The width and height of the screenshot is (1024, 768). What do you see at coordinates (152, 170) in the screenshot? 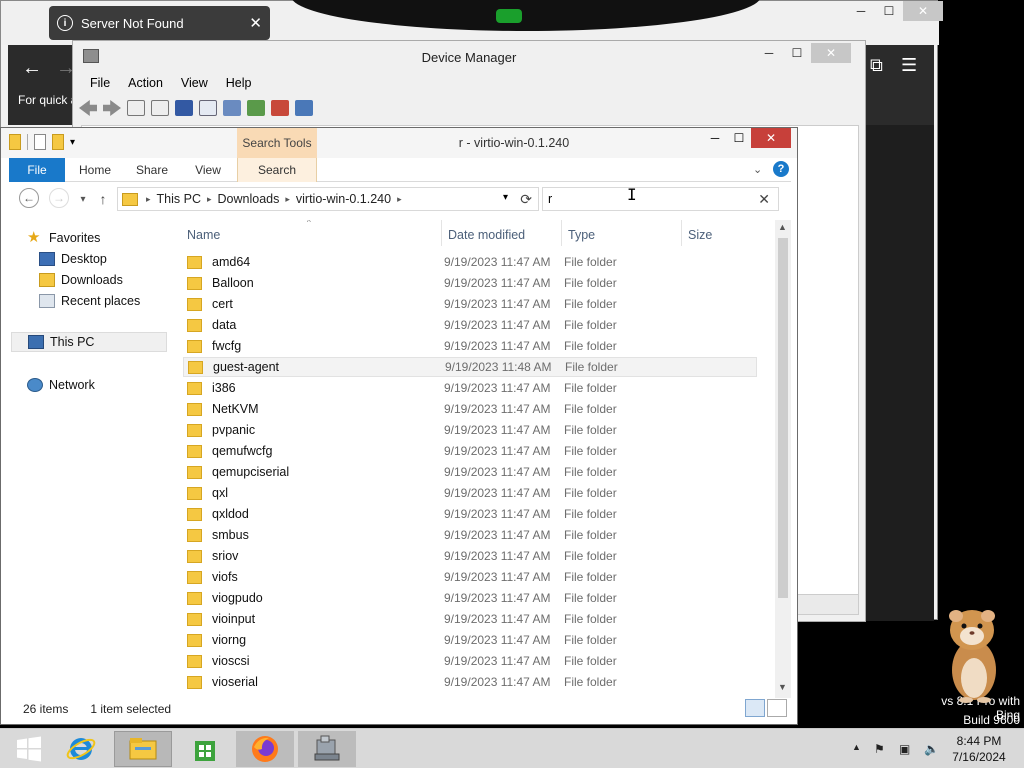
I see `tab-share: Share` at bounding box center [152, 170].